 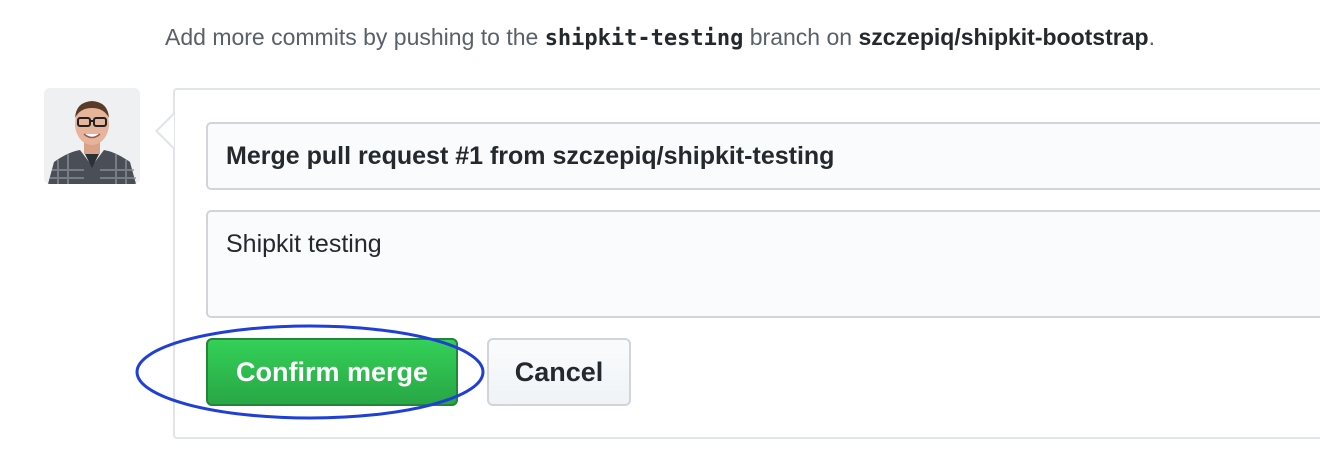 I want to click on panel-pointer-inner, so click(x=166, y=131).